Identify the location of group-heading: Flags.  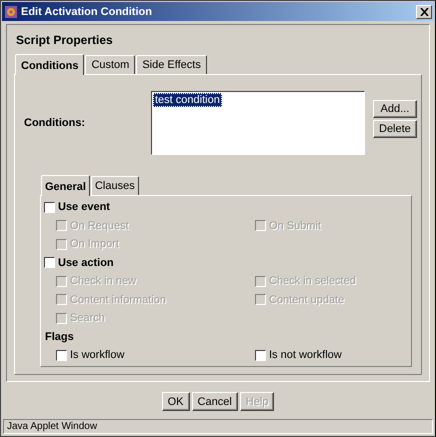
(59, 336).